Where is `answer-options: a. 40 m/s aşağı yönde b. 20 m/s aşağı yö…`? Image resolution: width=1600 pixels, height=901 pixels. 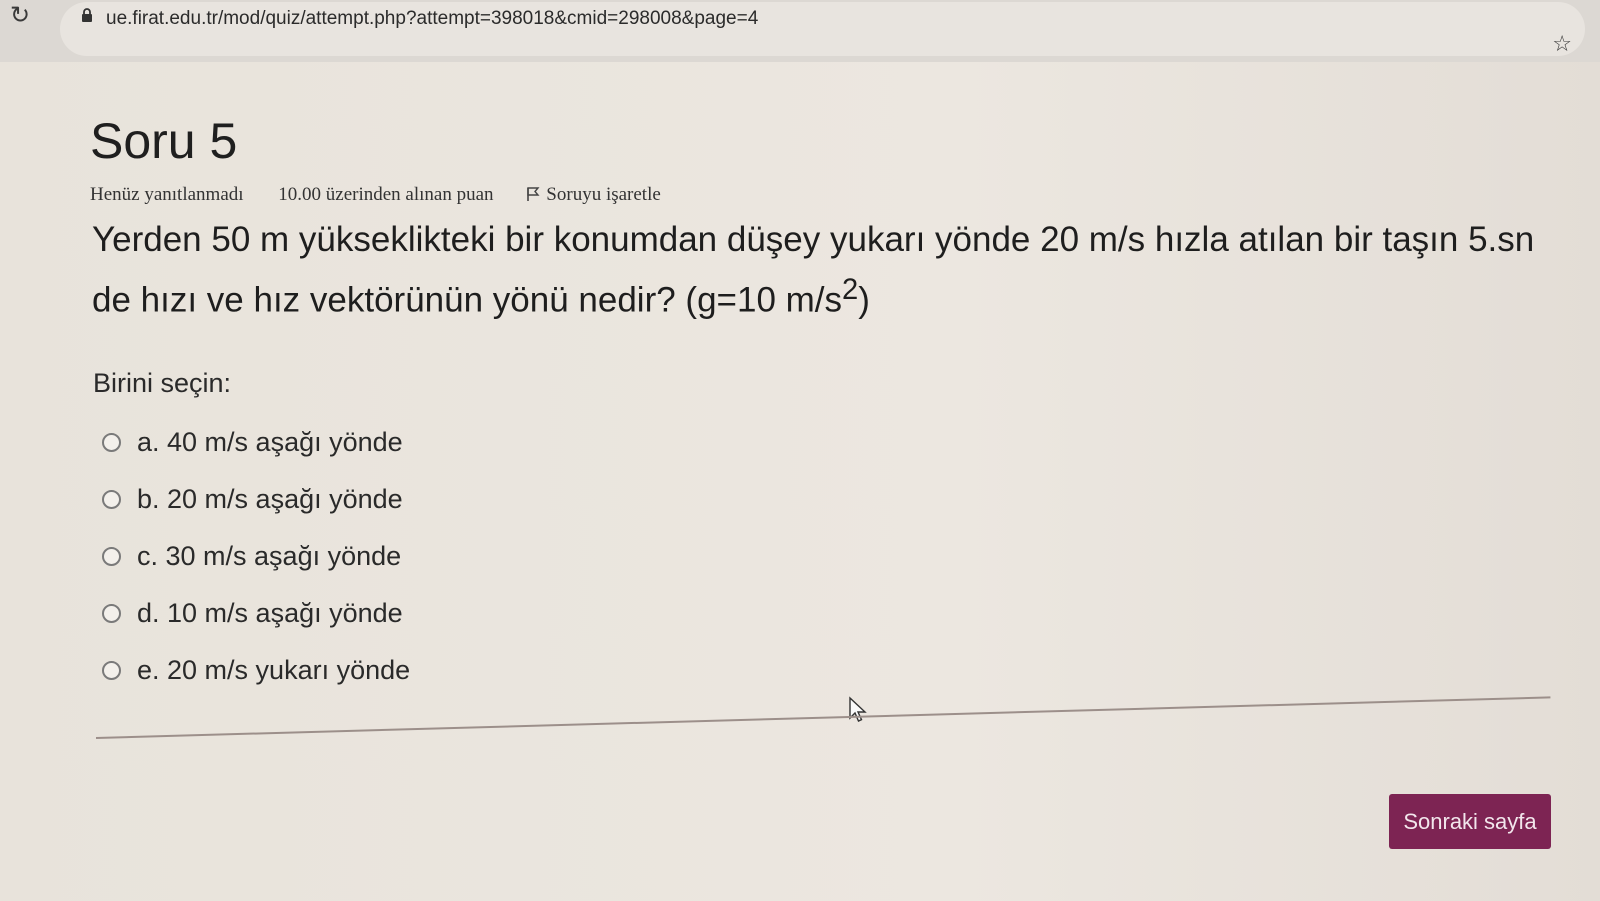
answer-options: a. 40 m/s aşağı yönde b. 20 m/s aşağı yö… is located at coordinates (402, 556).